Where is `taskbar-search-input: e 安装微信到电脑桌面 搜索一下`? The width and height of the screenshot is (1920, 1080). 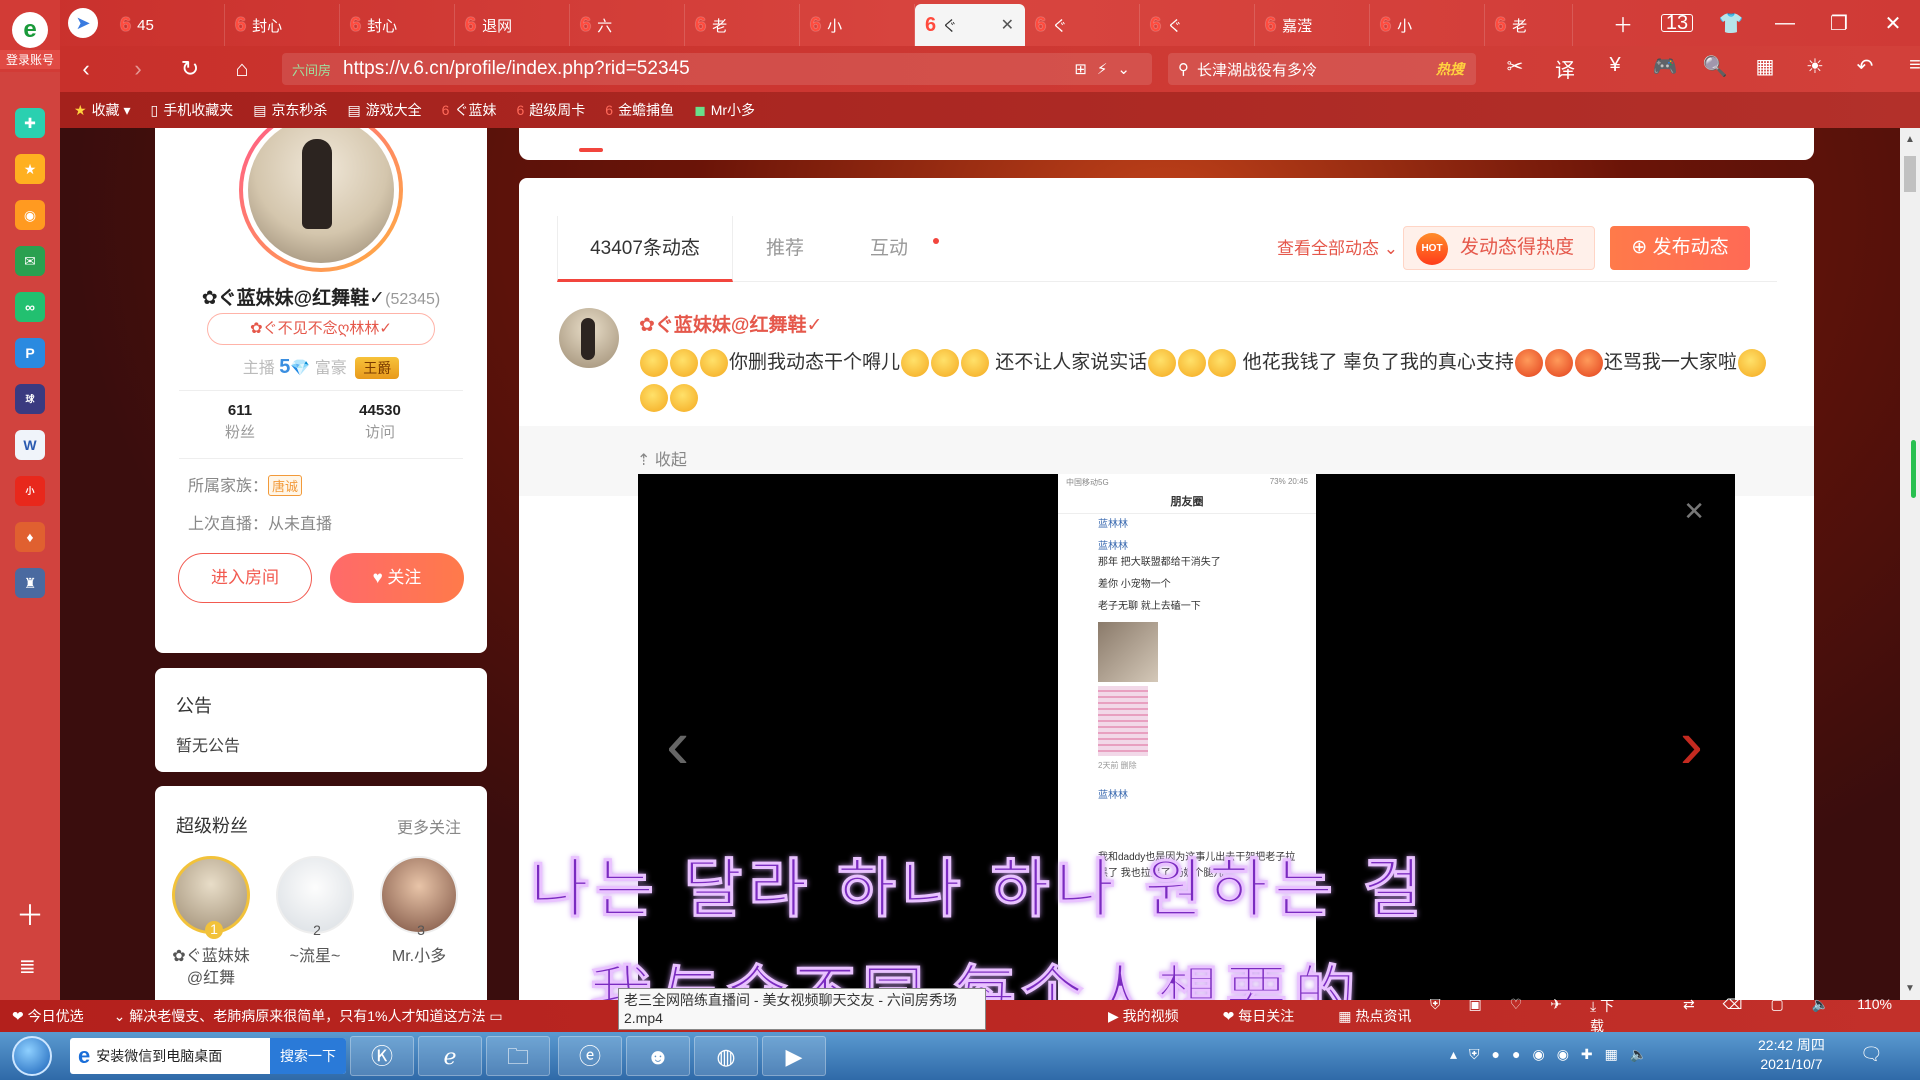
taskbar-search-input: e 安装微信到电脑桌面 搜索一下 is located at coordinates (208, 1056).